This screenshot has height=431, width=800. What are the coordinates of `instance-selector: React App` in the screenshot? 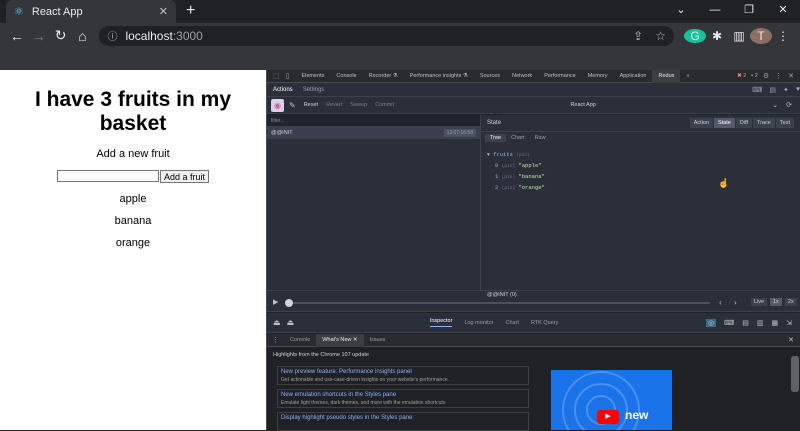 It's located at (583, 105).